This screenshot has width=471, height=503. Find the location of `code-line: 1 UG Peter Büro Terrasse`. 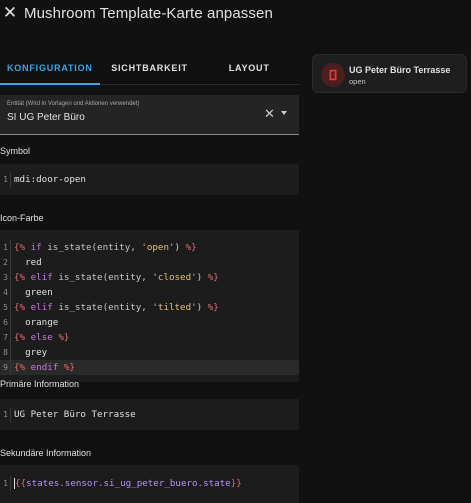

code-line: 1 UG Peter Büro Terrasse is located at coordinates (149, 414).